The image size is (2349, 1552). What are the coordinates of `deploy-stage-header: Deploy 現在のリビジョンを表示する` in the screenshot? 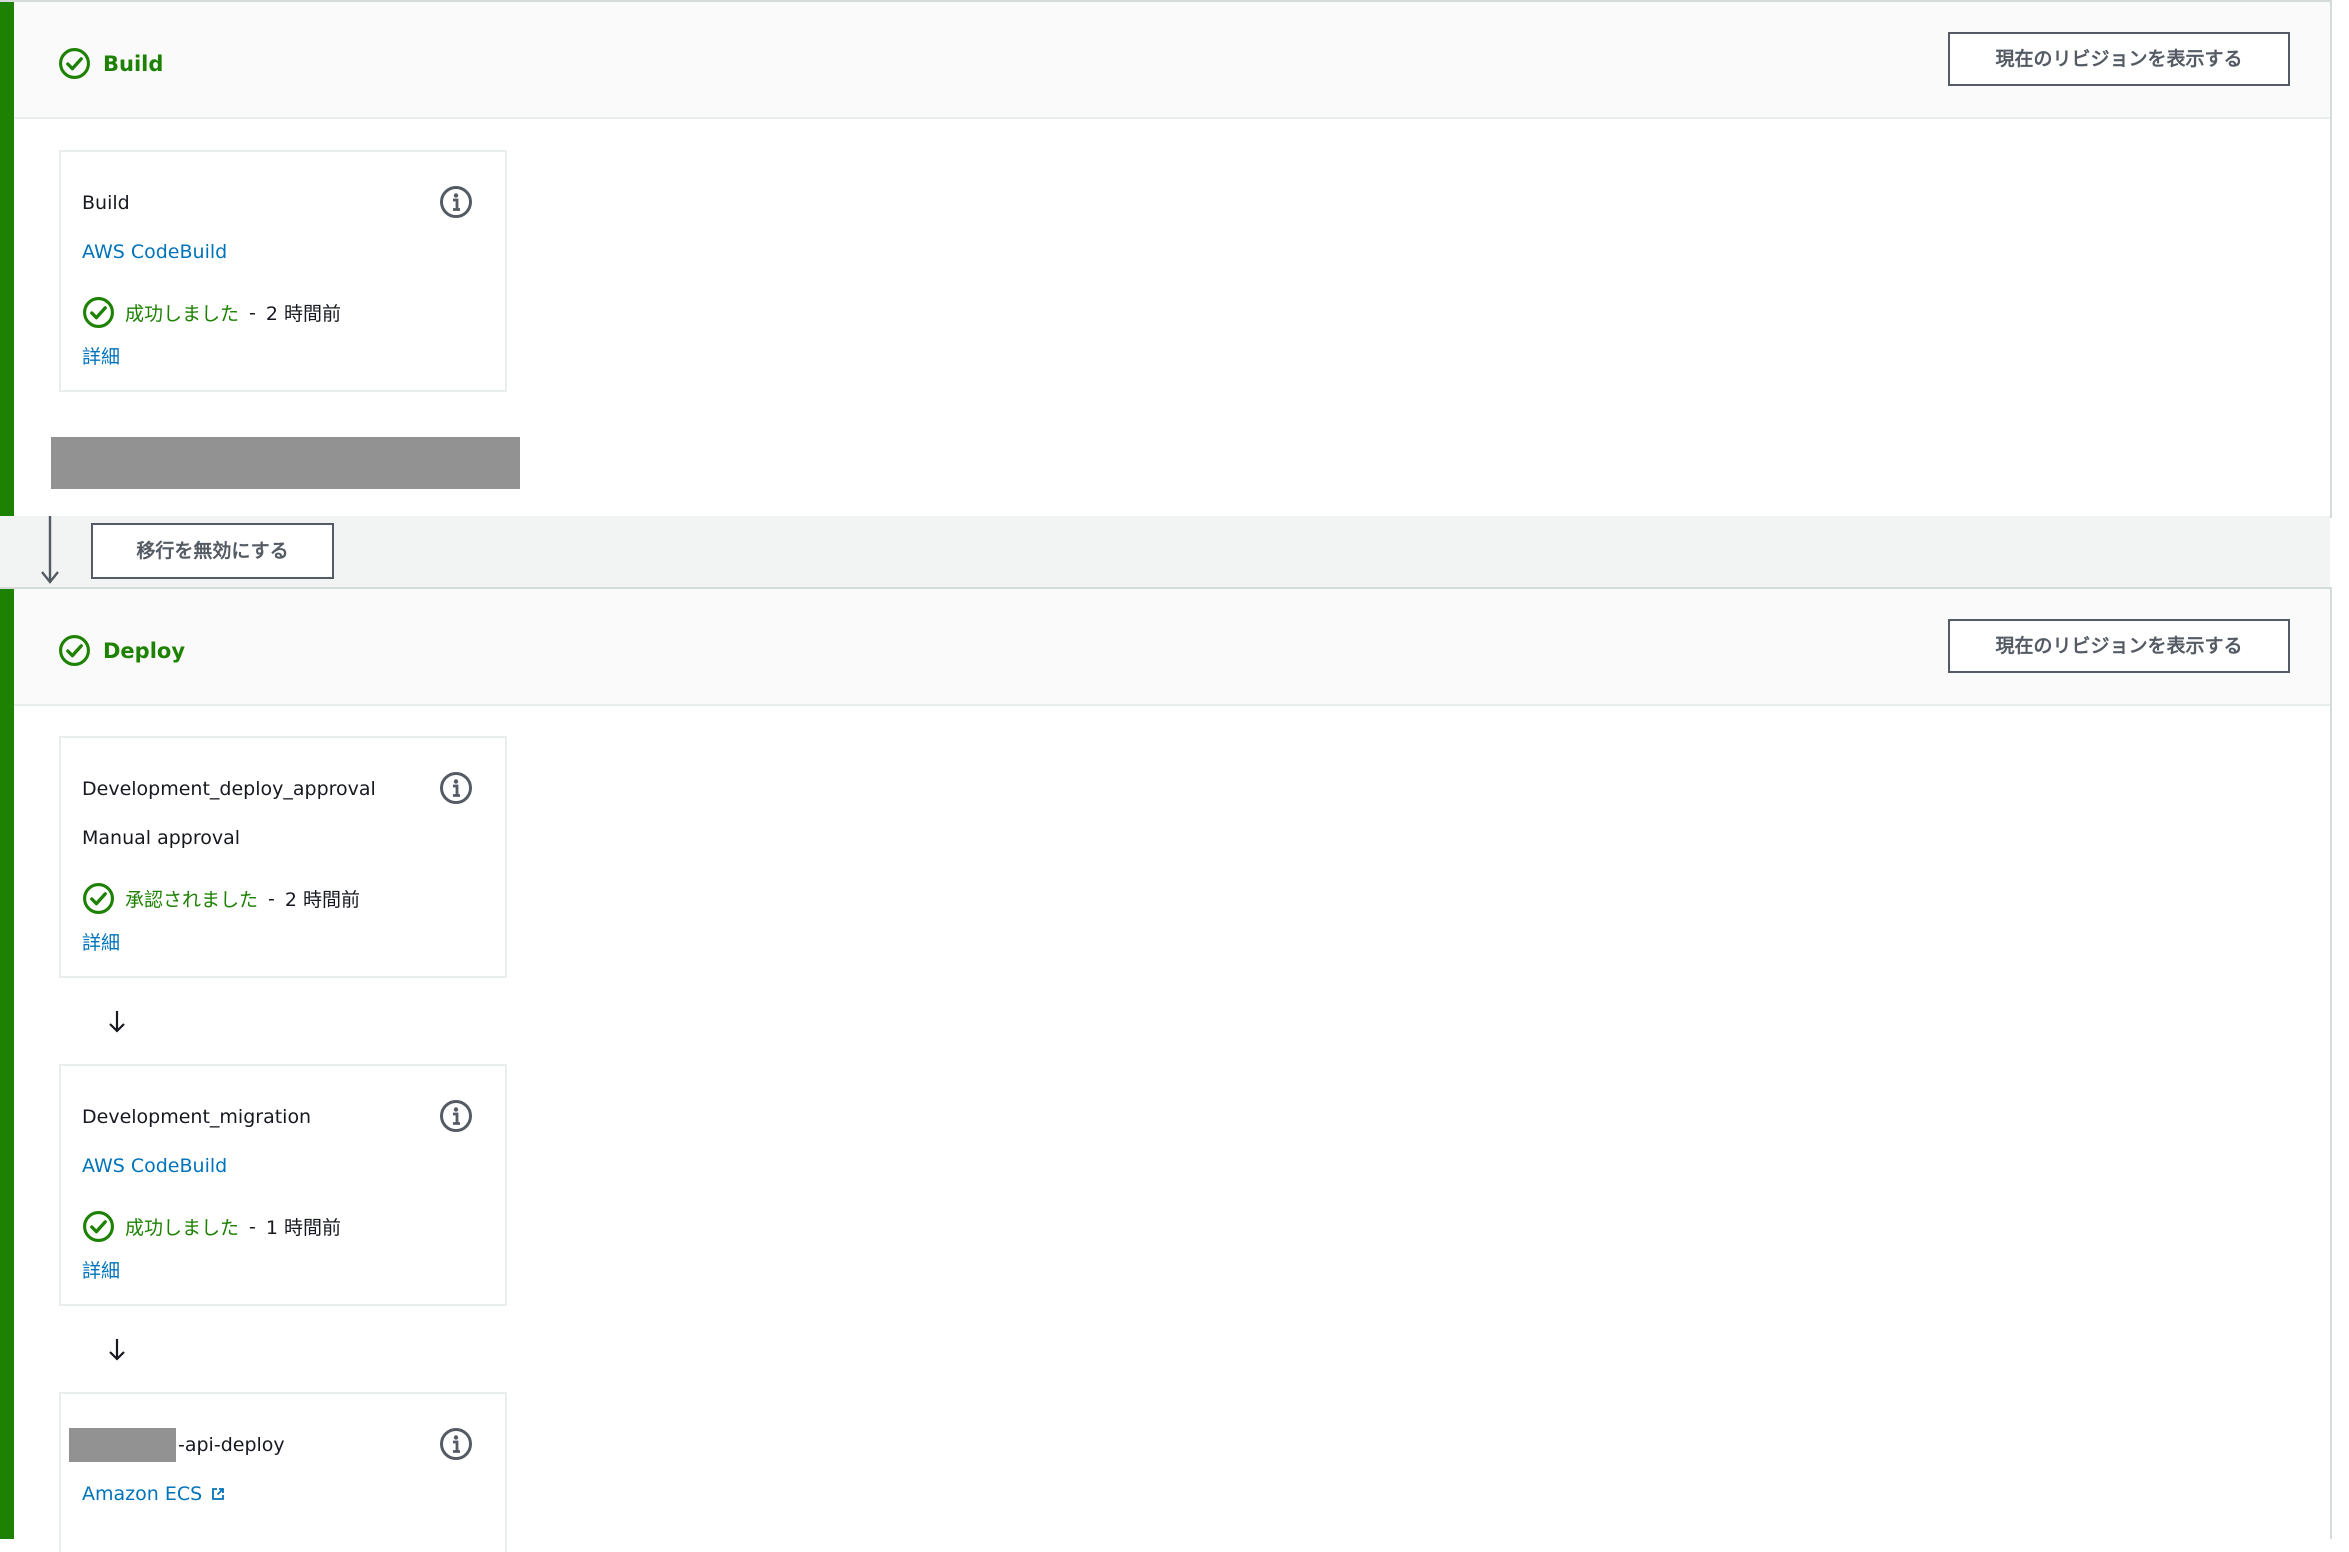 It's located at (1172, 647).